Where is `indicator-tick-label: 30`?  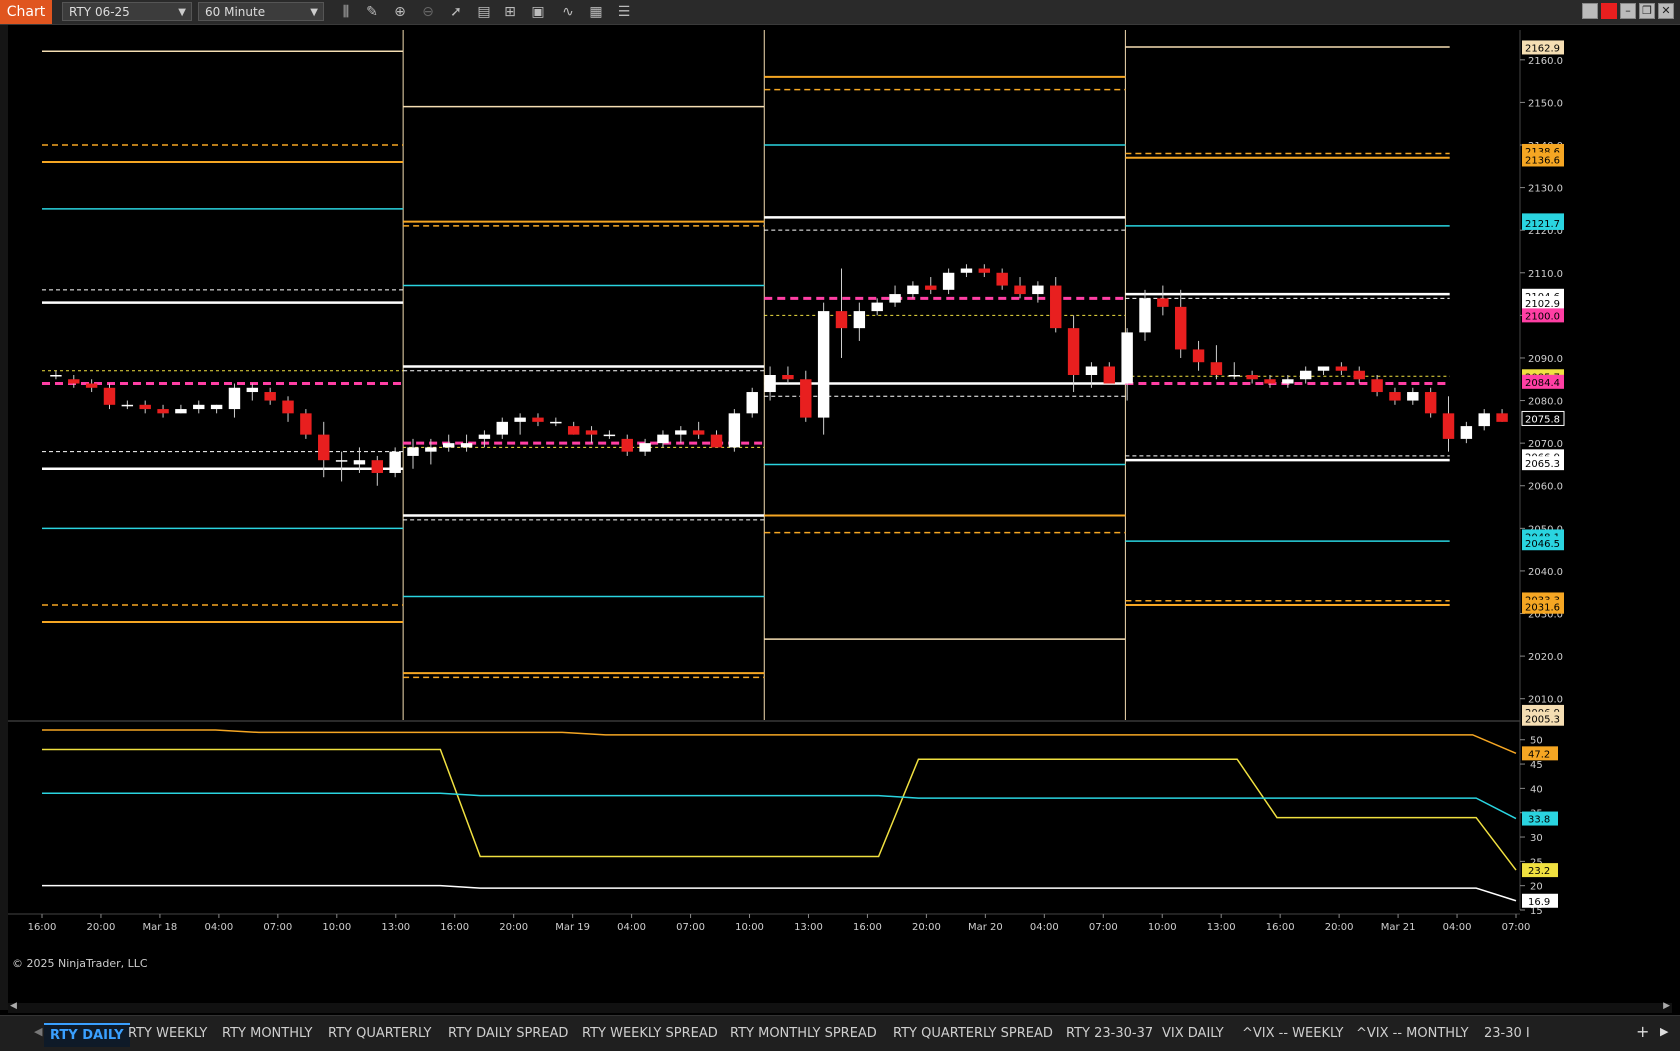 indicator-tick-label: 30 is located at coordinates (1536, 838).